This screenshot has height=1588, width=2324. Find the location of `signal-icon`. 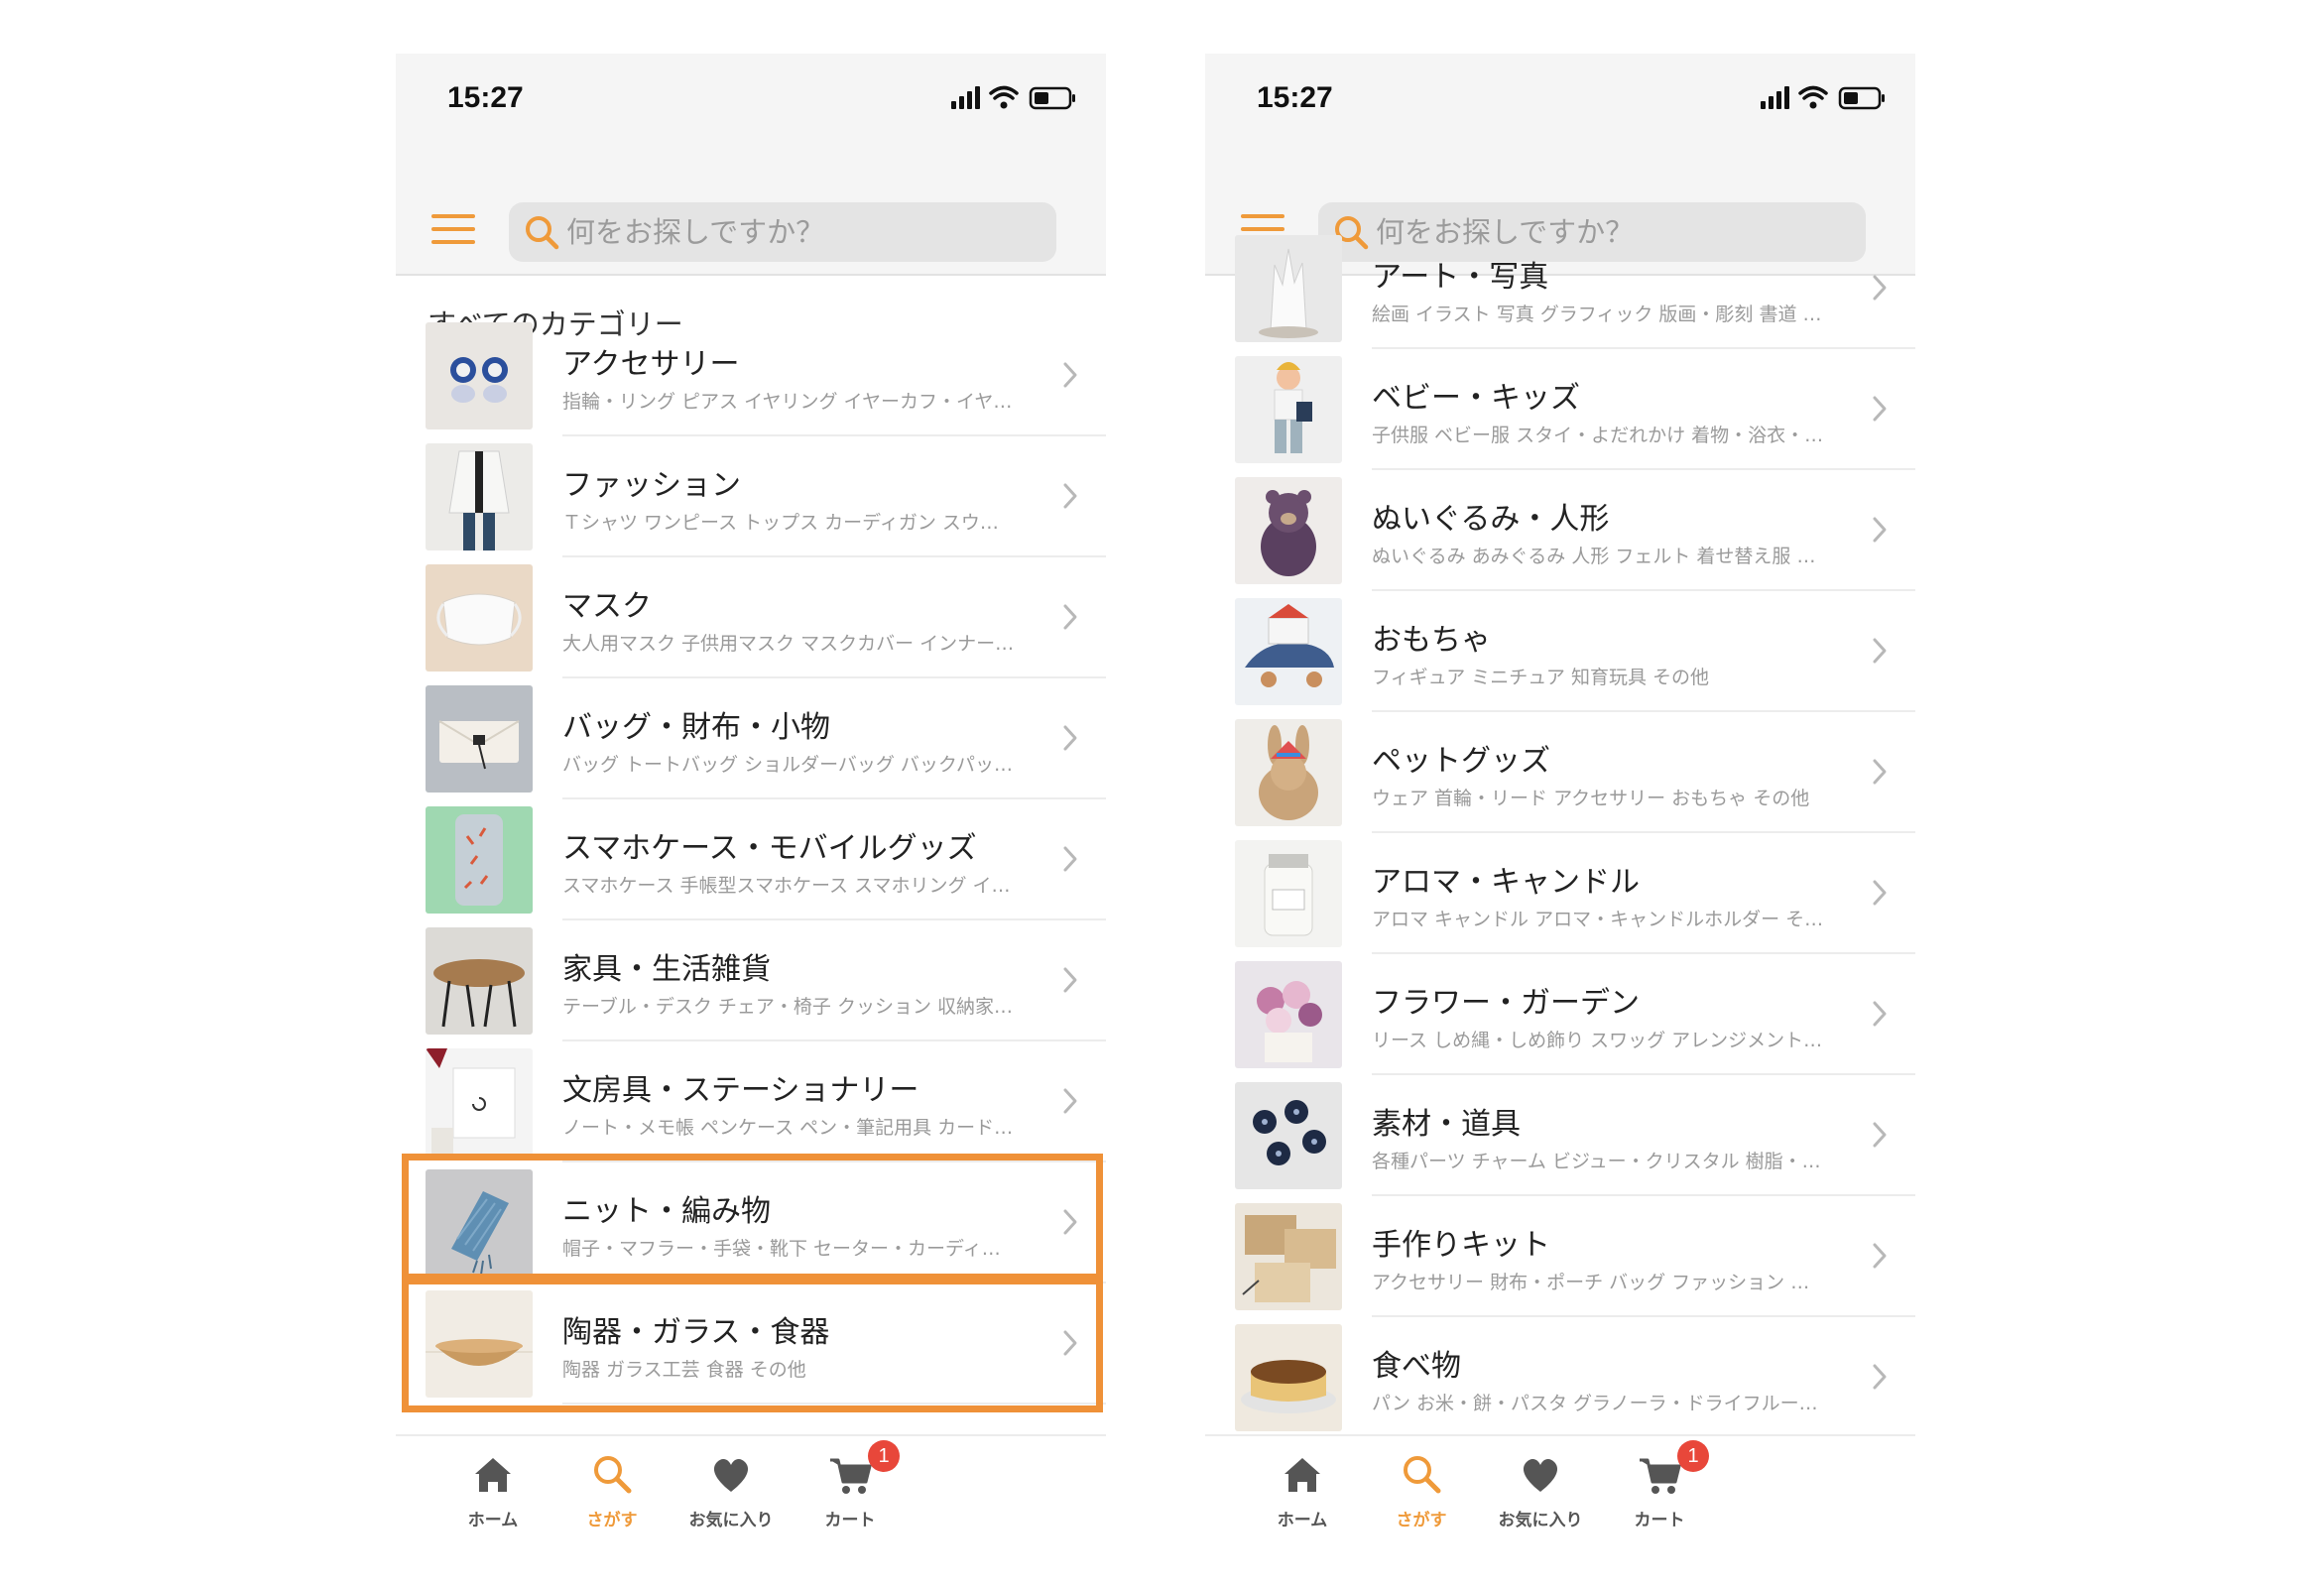

signal-icon is located at coordinates (966, 98).